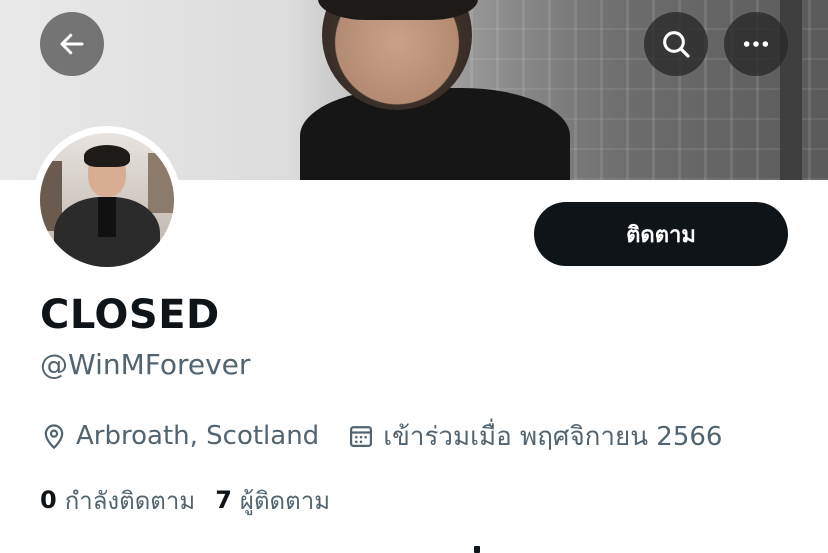 The width and height of the screenshot is (828, 553). What do you see at coordinates (107, 156) in the screenshot?
I see `avatar-hair` at bounding box center [107, 156].